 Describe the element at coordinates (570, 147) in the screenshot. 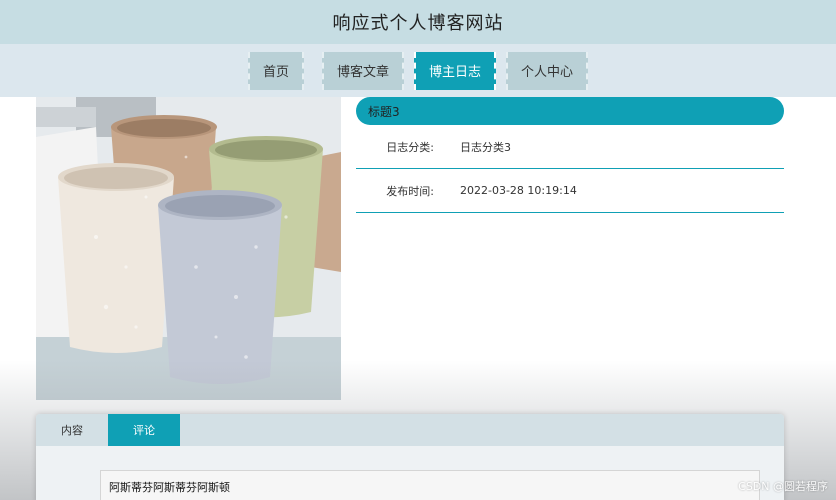

I see `category-row: 日志分类: 日志分类3` at that location.